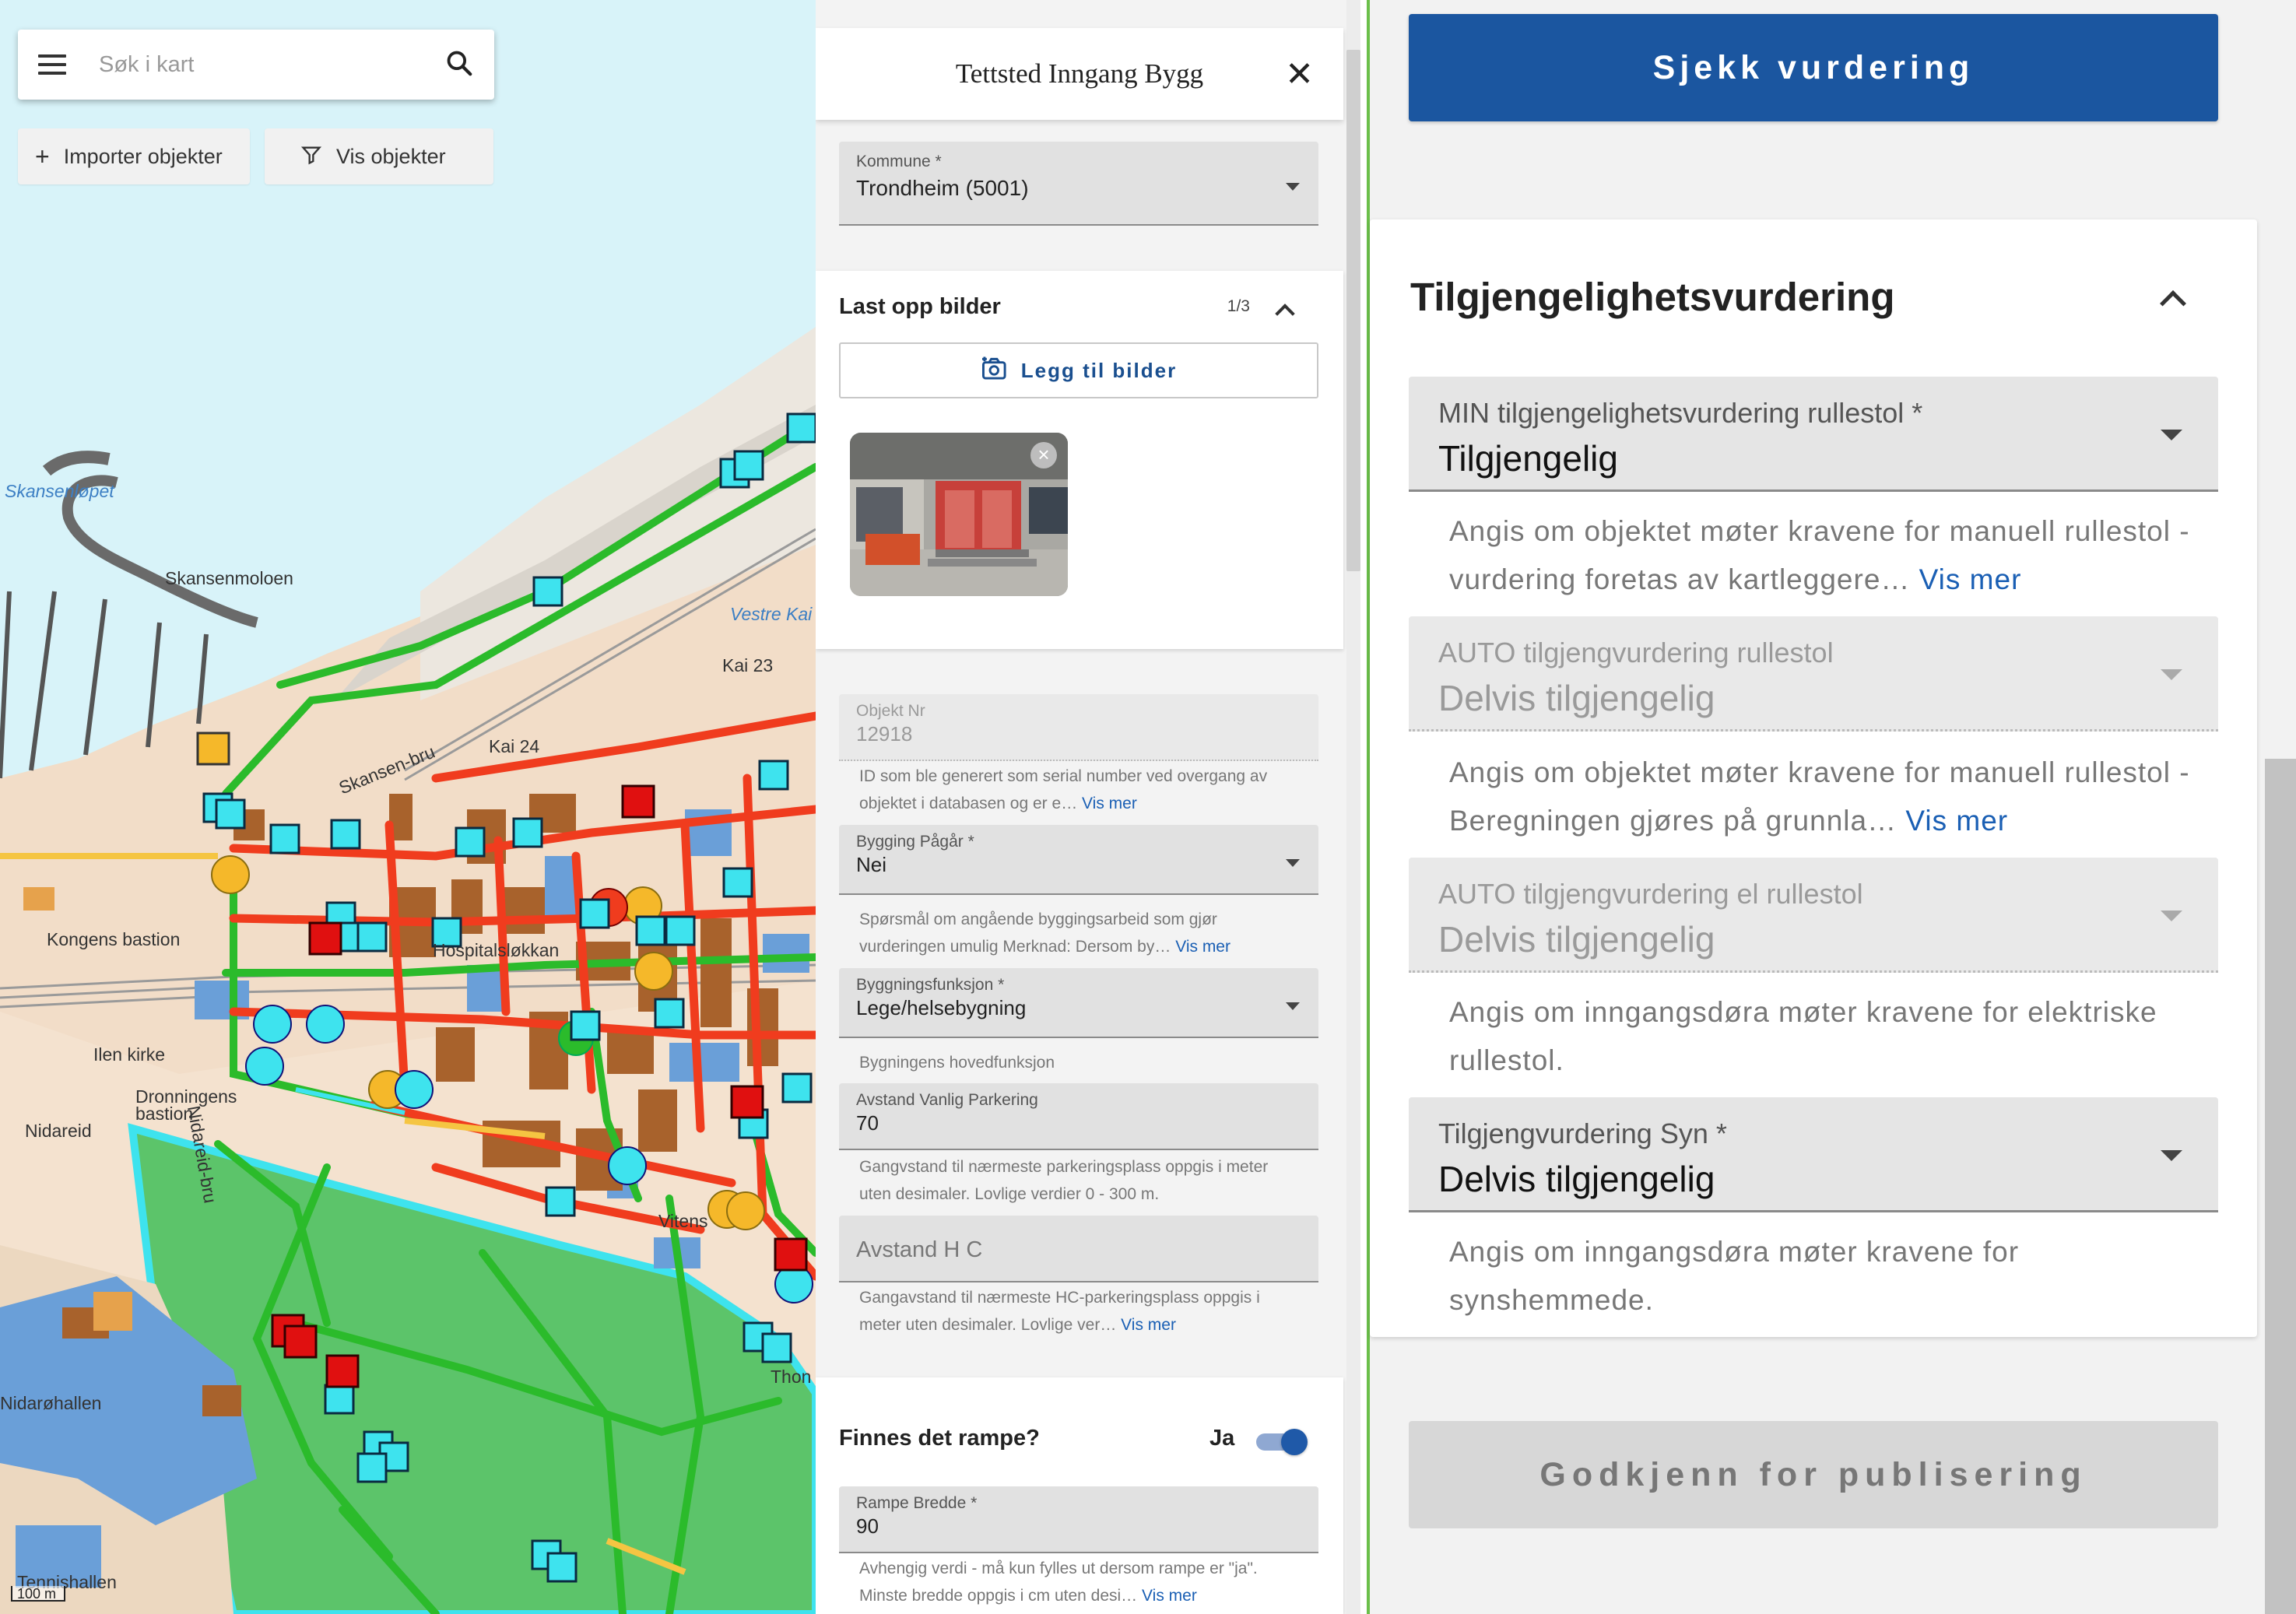  I want to click on kommune-label: Kommune *, so click(899, 161).